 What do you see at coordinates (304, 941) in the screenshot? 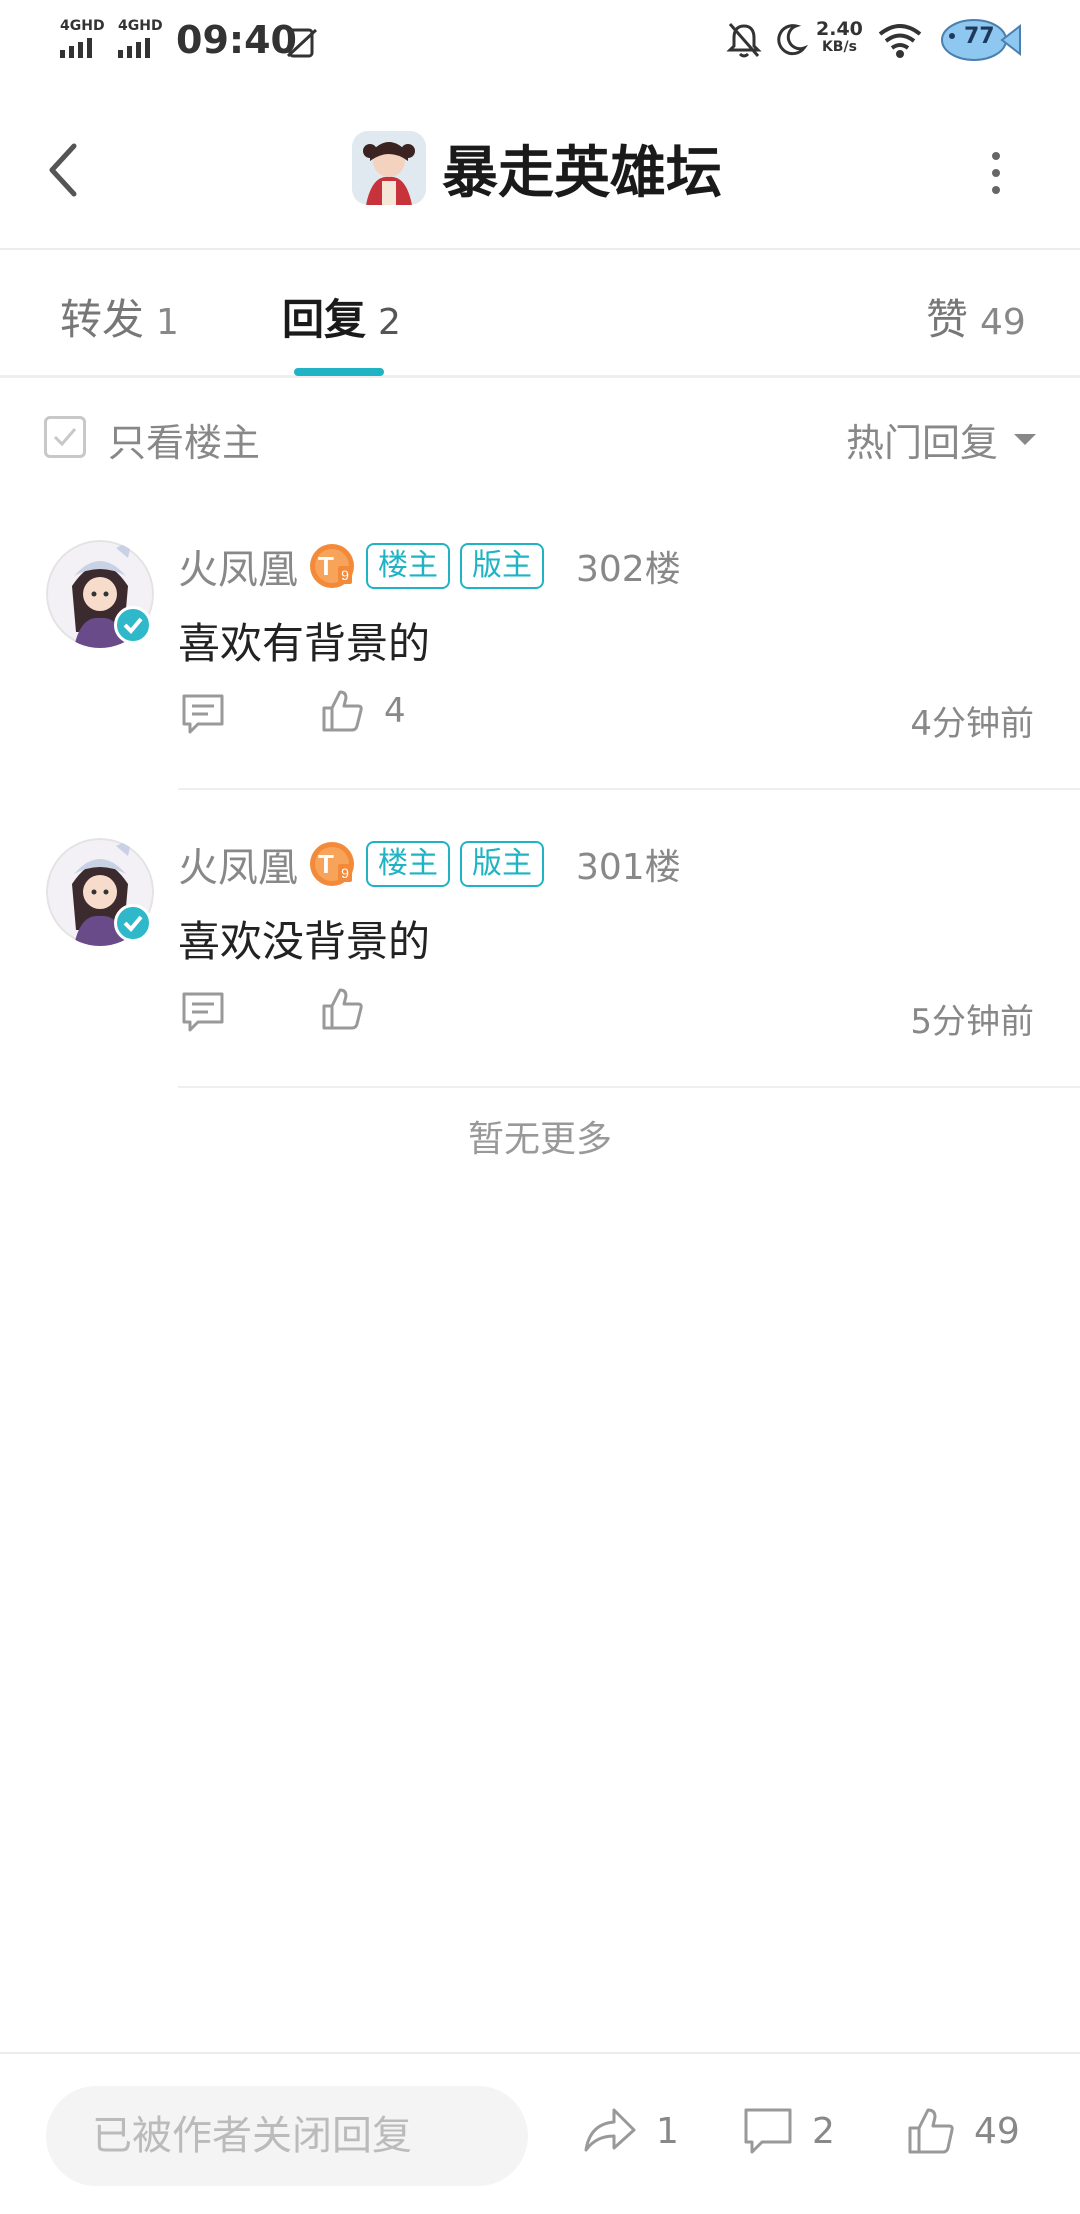
I see `reply-content: 喜欢没背景的` at bounding box center [304, 941].